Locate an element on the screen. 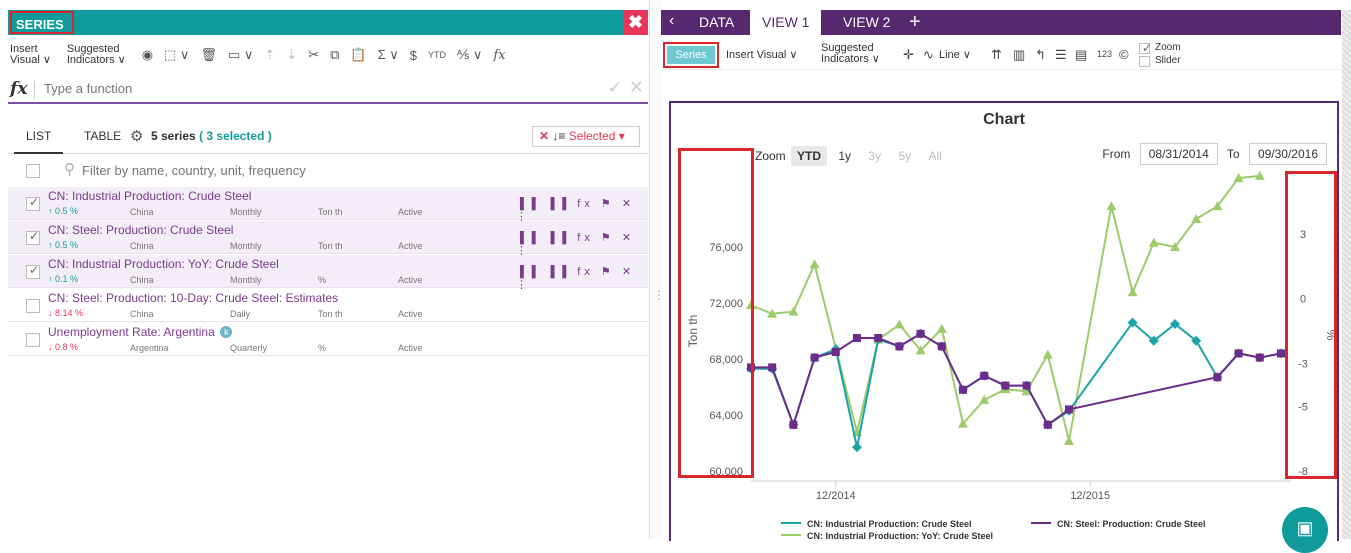  tab-table: TABLE is located at coordinates (102, 136).